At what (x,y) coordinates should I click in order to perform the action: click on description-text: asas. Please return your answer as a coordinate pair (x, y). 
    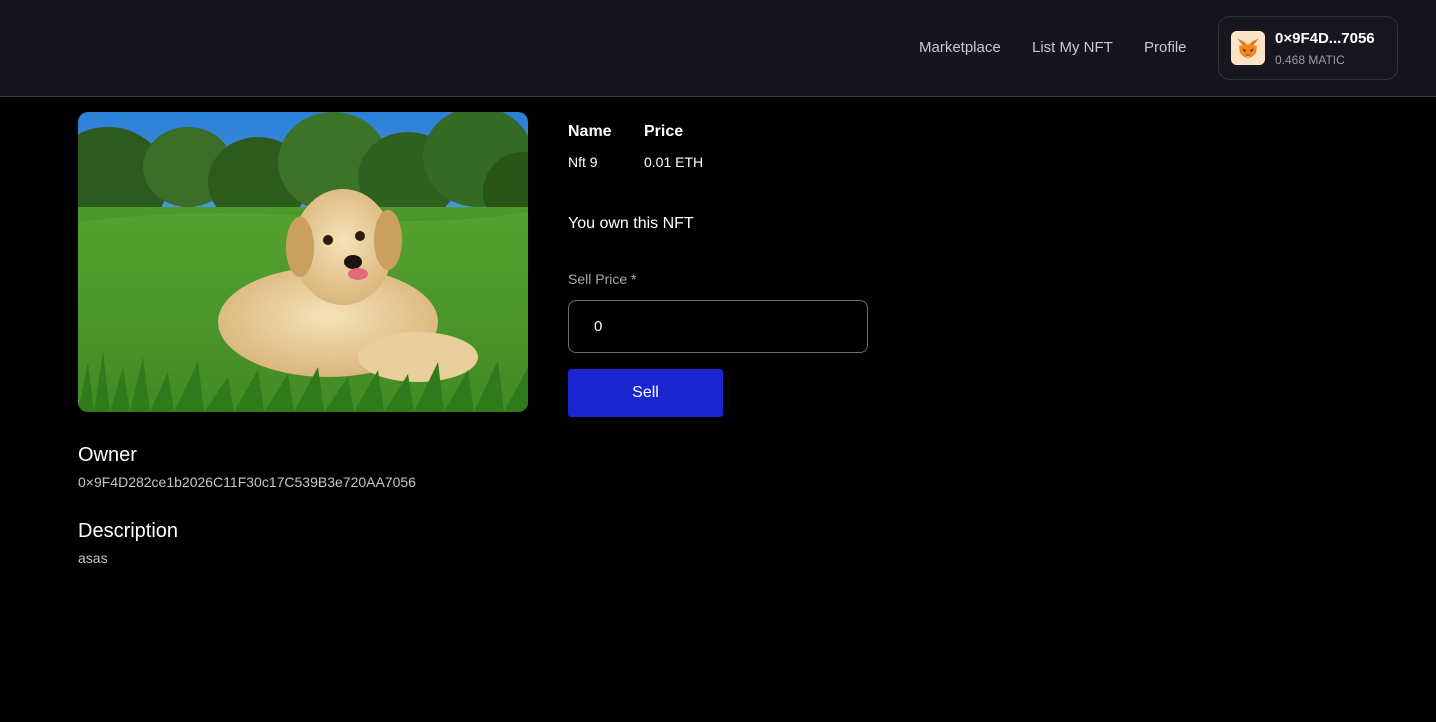
    Looking at the image, I should click on (93, 558).